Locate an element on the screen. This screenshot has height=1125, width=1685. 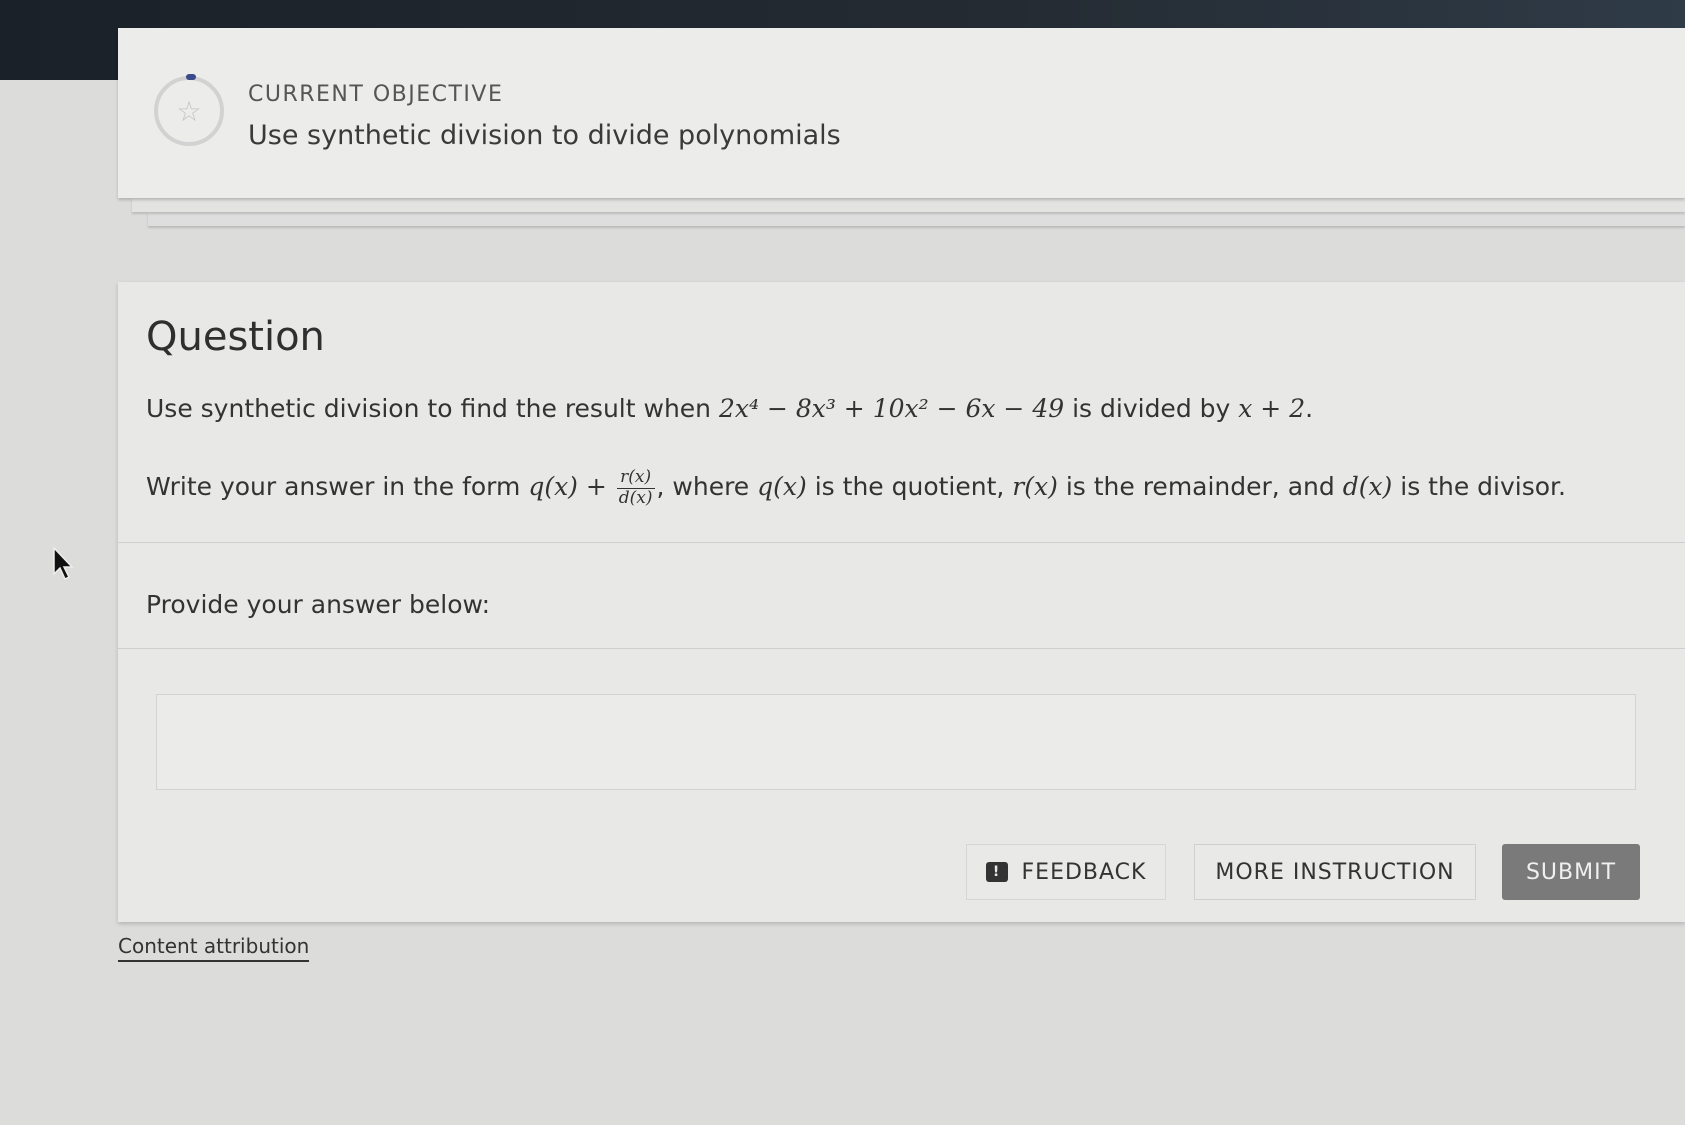
submit-label: SUBMIT is located at coordinates (1571, 872).